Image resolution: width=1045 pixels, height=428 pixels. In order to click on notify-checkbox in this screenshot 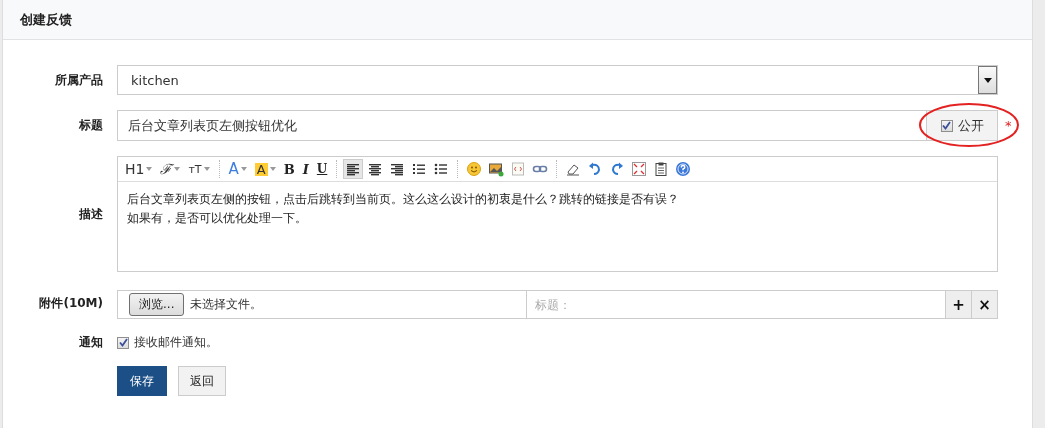, I will do `click(123, 342)`.